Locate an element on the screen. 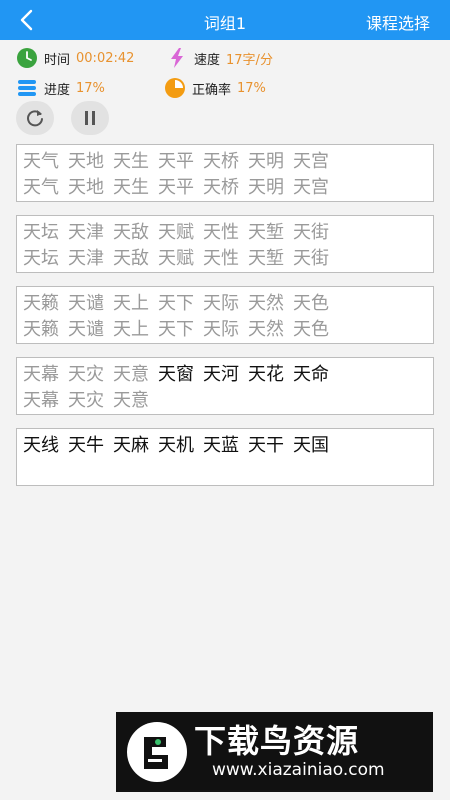  typed-text-line: 天气 天地 天生 天平 天桥 天明 天宫 is located at coordinates (225, 188).